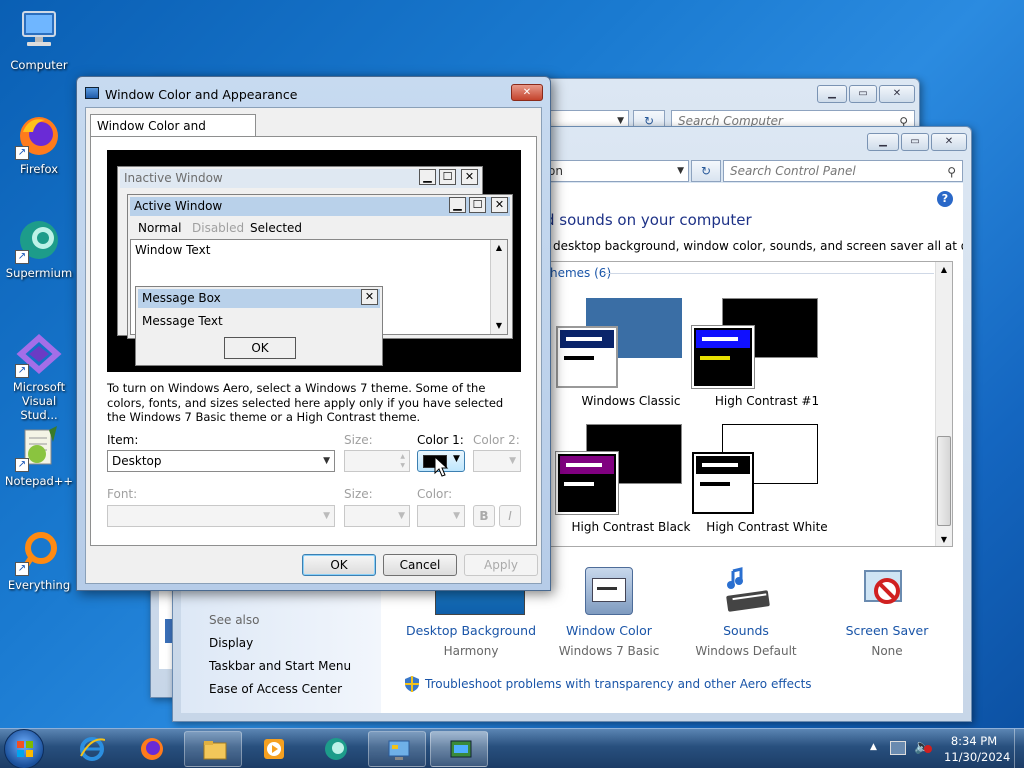 This screenshot has height=768, width=1024. Describe the element at coordinates (951, 172) in the screenshot. I see `search-icon: ⚲` at that location.